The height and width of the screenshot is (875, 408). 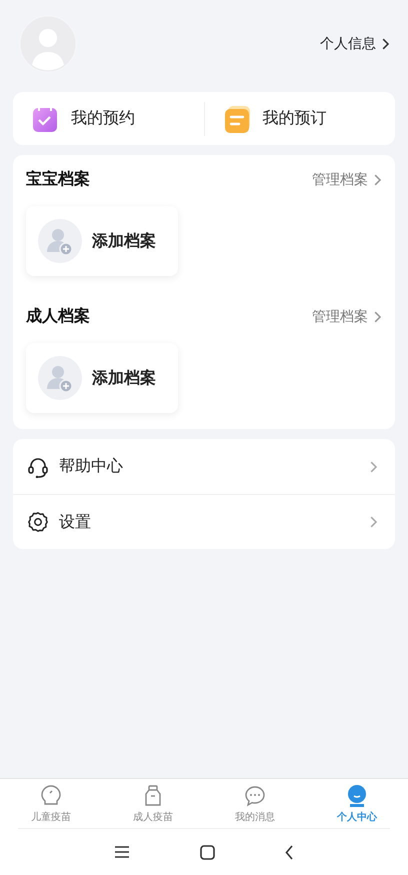 I want to click on section-title: 宝宝档案, so click(x=58, y=179).